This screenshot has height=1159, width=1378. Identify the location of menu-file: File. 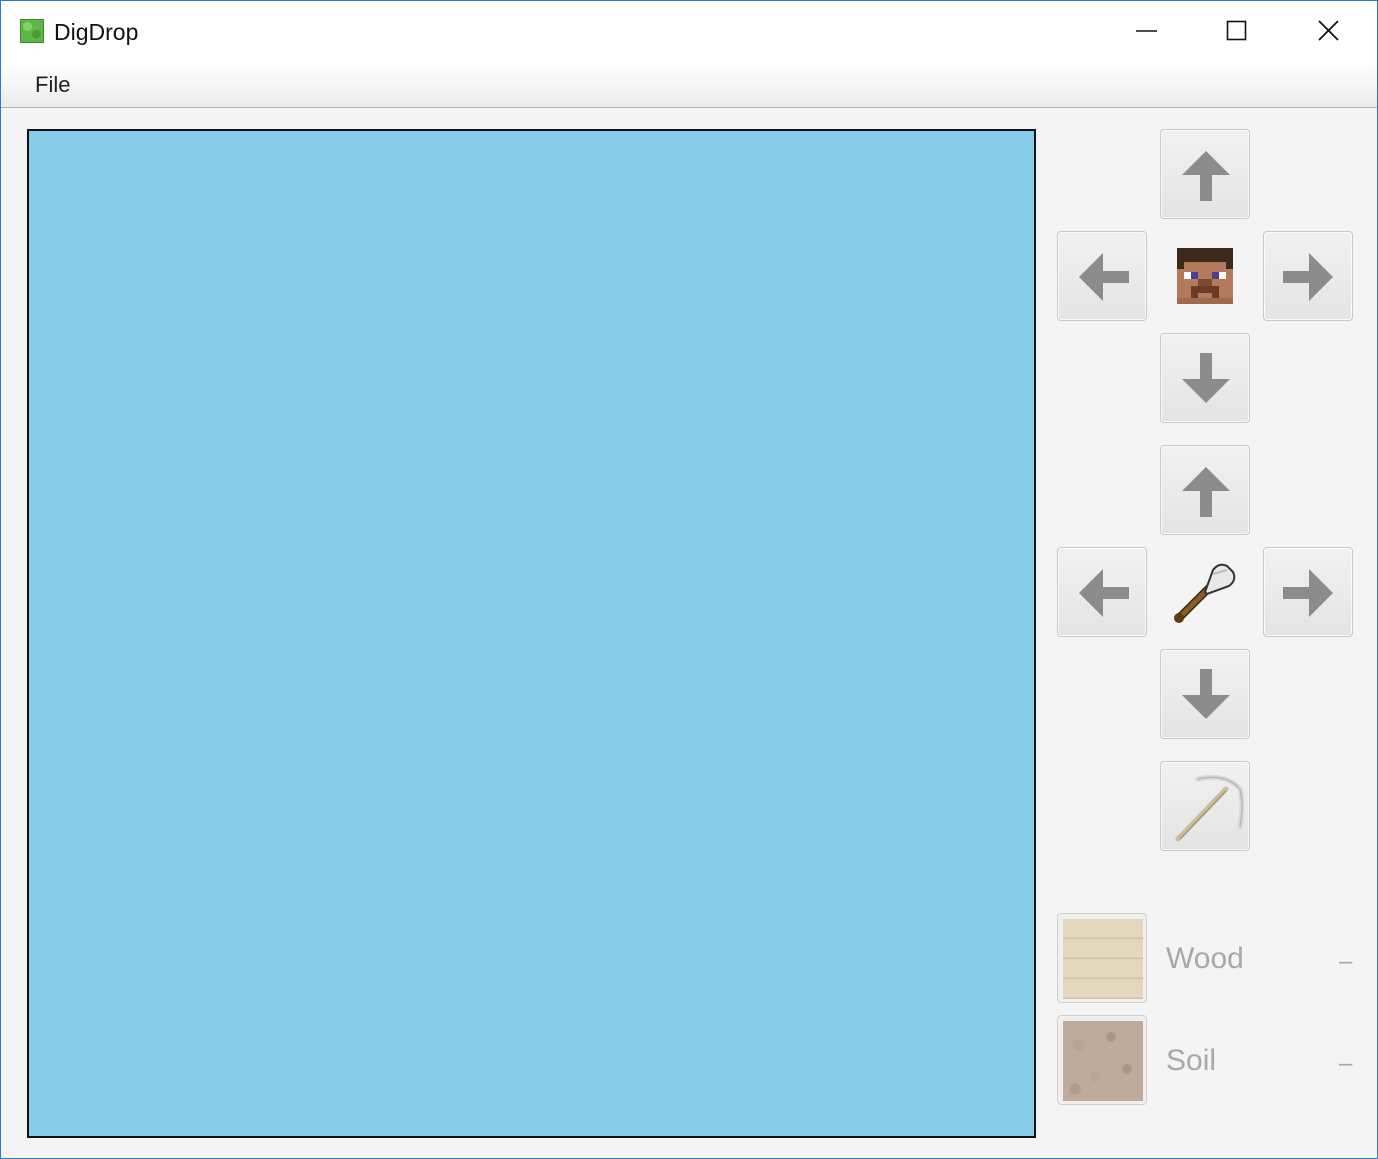
(52, 85).